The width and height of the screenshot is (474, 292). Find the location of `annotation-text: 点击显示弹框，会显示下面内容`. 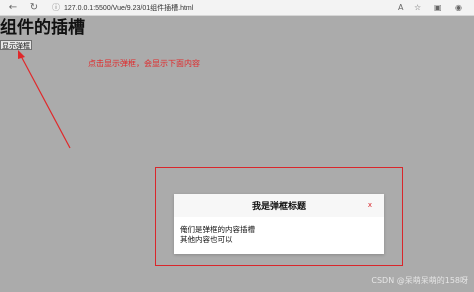

annotation-text: 点击显示弹框，会显示下面内容 is located at coordinates (144, 63).